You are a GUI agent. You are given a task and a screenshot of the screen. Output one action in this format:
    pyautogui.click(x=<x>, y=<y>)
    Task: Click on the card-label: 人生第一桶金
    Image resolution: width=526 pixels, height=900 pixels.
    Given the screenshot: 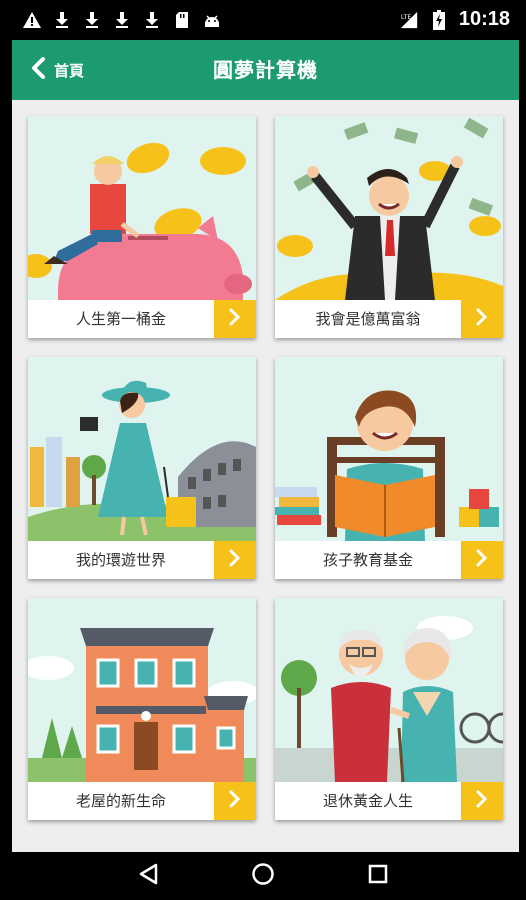 What is the action you would take?
    pyautogui.click(x=120, y=319)
    